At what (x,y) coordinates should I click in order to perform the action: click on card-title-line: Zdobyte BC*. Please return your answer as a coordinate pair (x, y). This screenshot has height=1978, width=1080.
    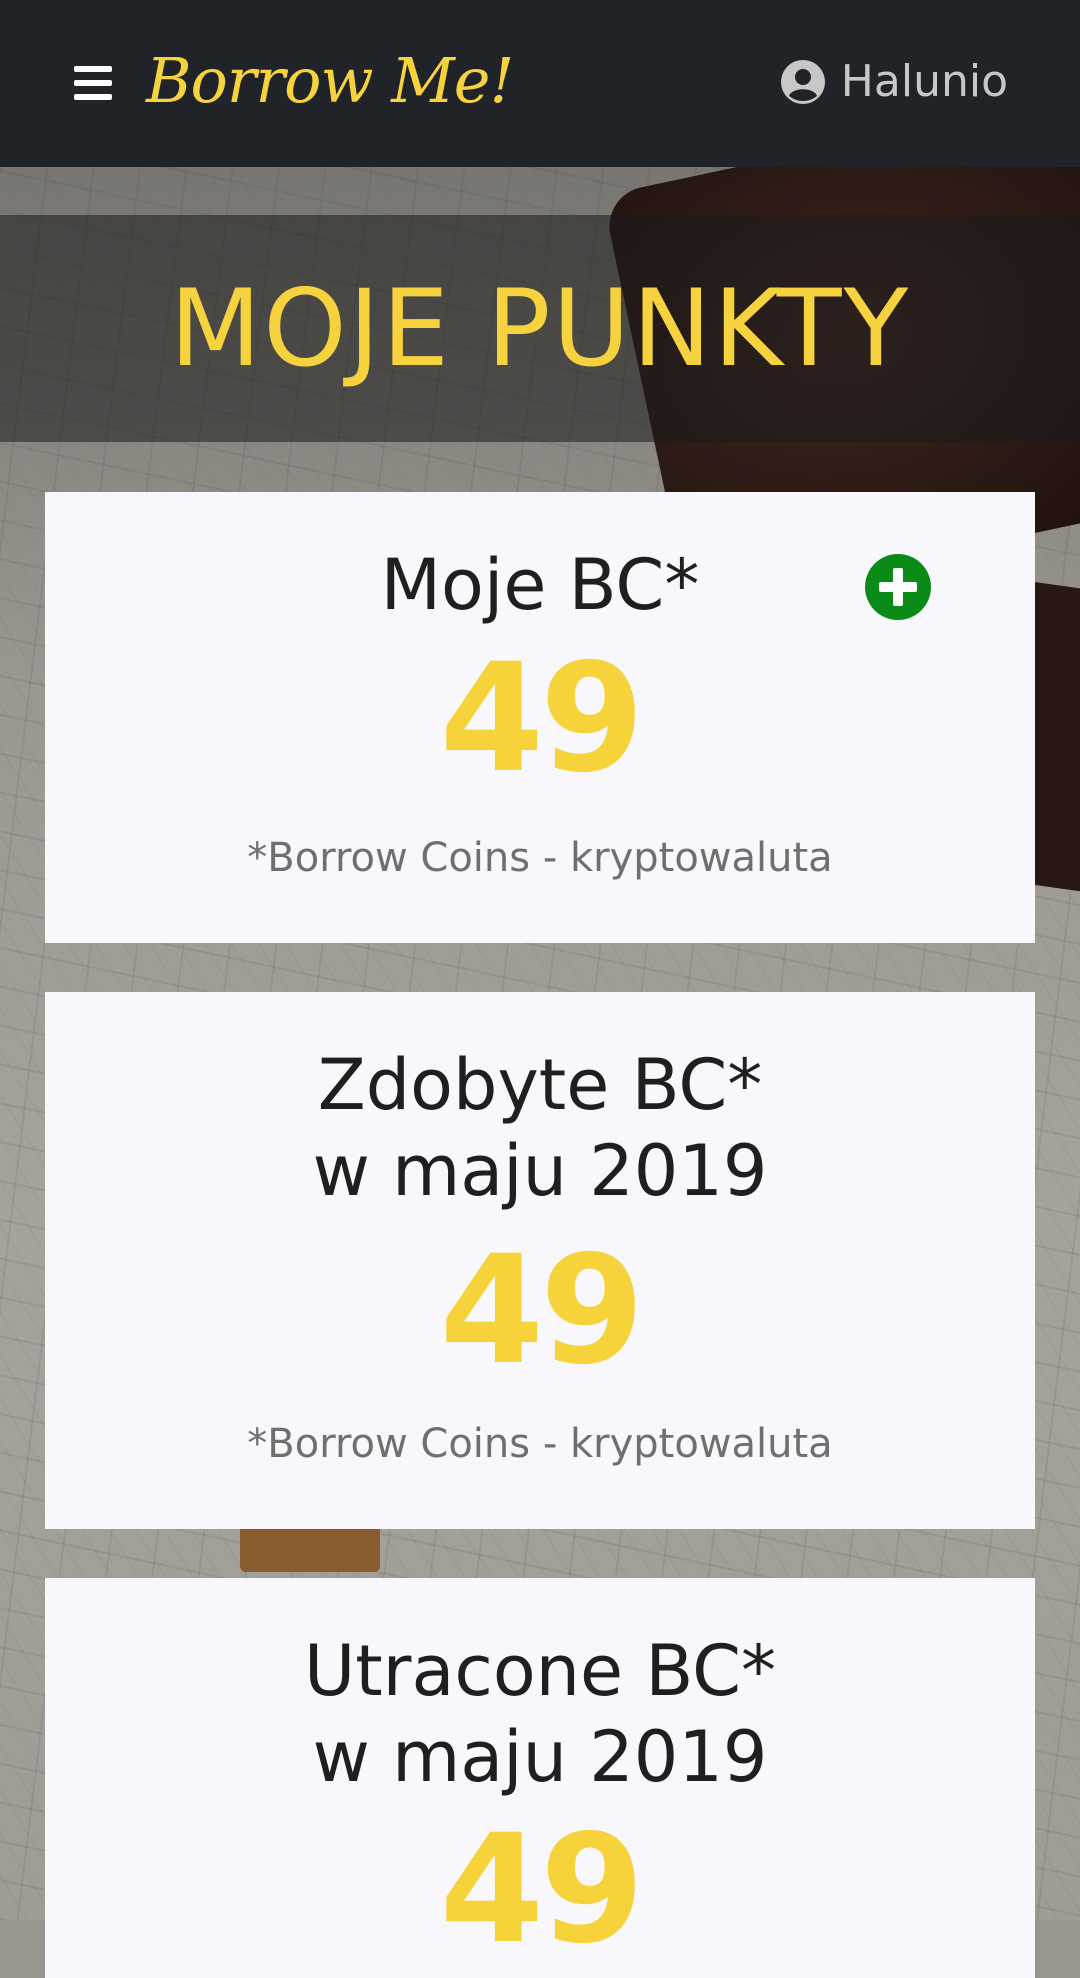
    Looking at the image, I should click on (540, 1085).